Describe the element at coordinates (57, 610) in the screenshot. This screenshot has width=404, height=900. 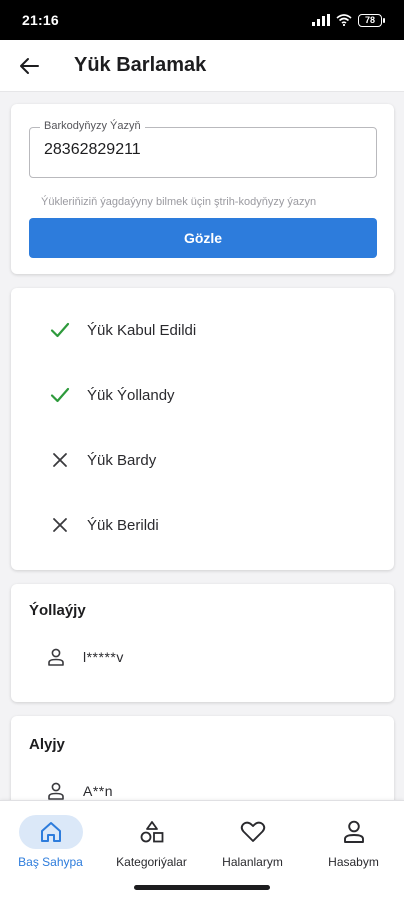
I see `sender-title: Ýollaýjy` at that location.